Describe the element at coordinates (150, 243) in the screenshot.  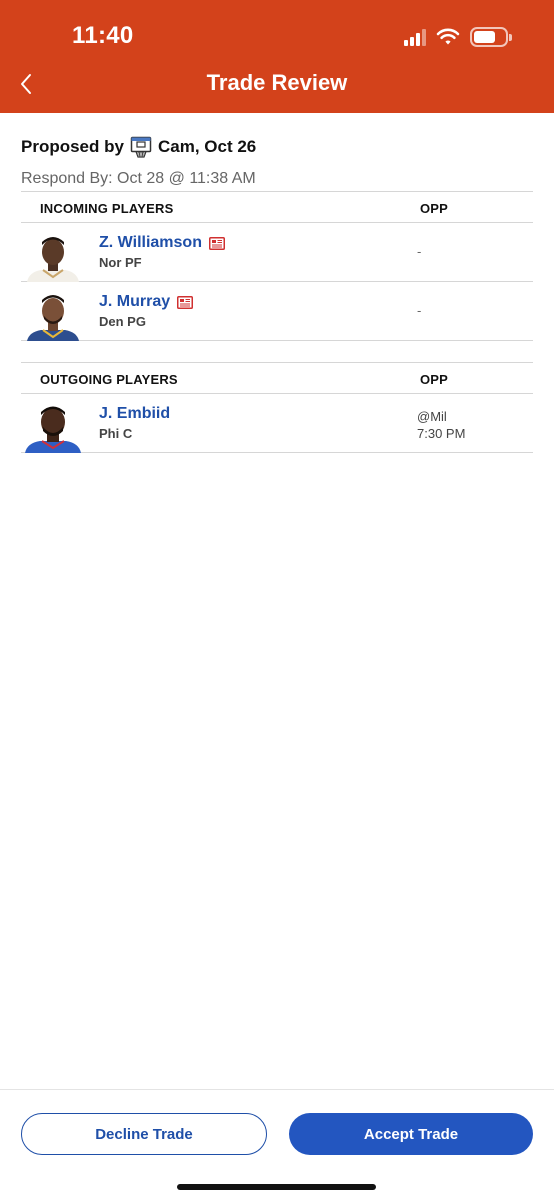
I see `player-name-link: Z. Williamson` at that location.